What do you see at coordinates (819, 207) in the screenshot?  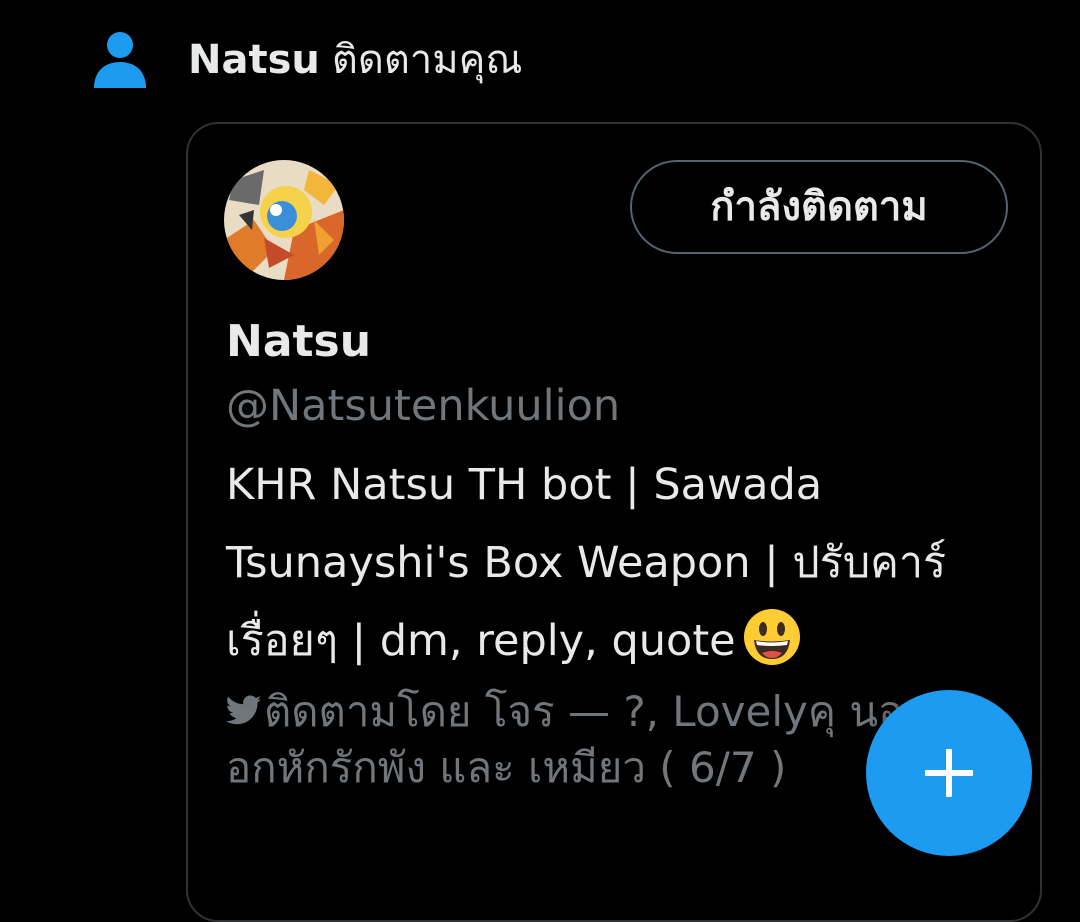 I see `following-button: กำลังติดตาม` at bounding box center [819, 207].